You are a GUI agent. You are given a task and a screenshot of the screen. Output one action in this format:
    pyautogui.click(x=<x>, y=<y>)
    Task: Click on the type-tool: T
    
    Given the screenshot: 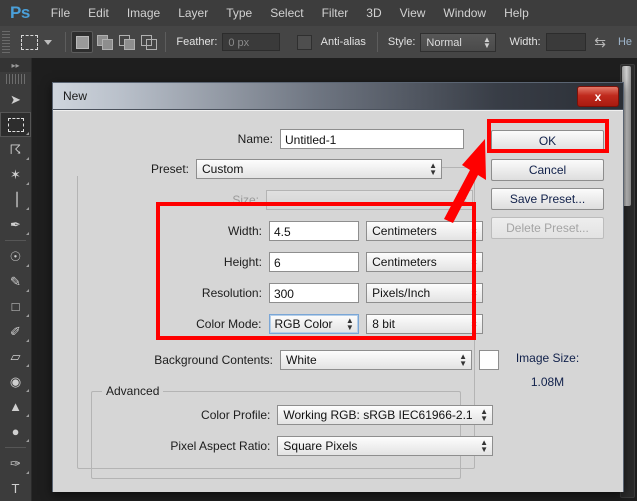 What is the action you would take?
    pyautogui.click(x=15, y=488)
    